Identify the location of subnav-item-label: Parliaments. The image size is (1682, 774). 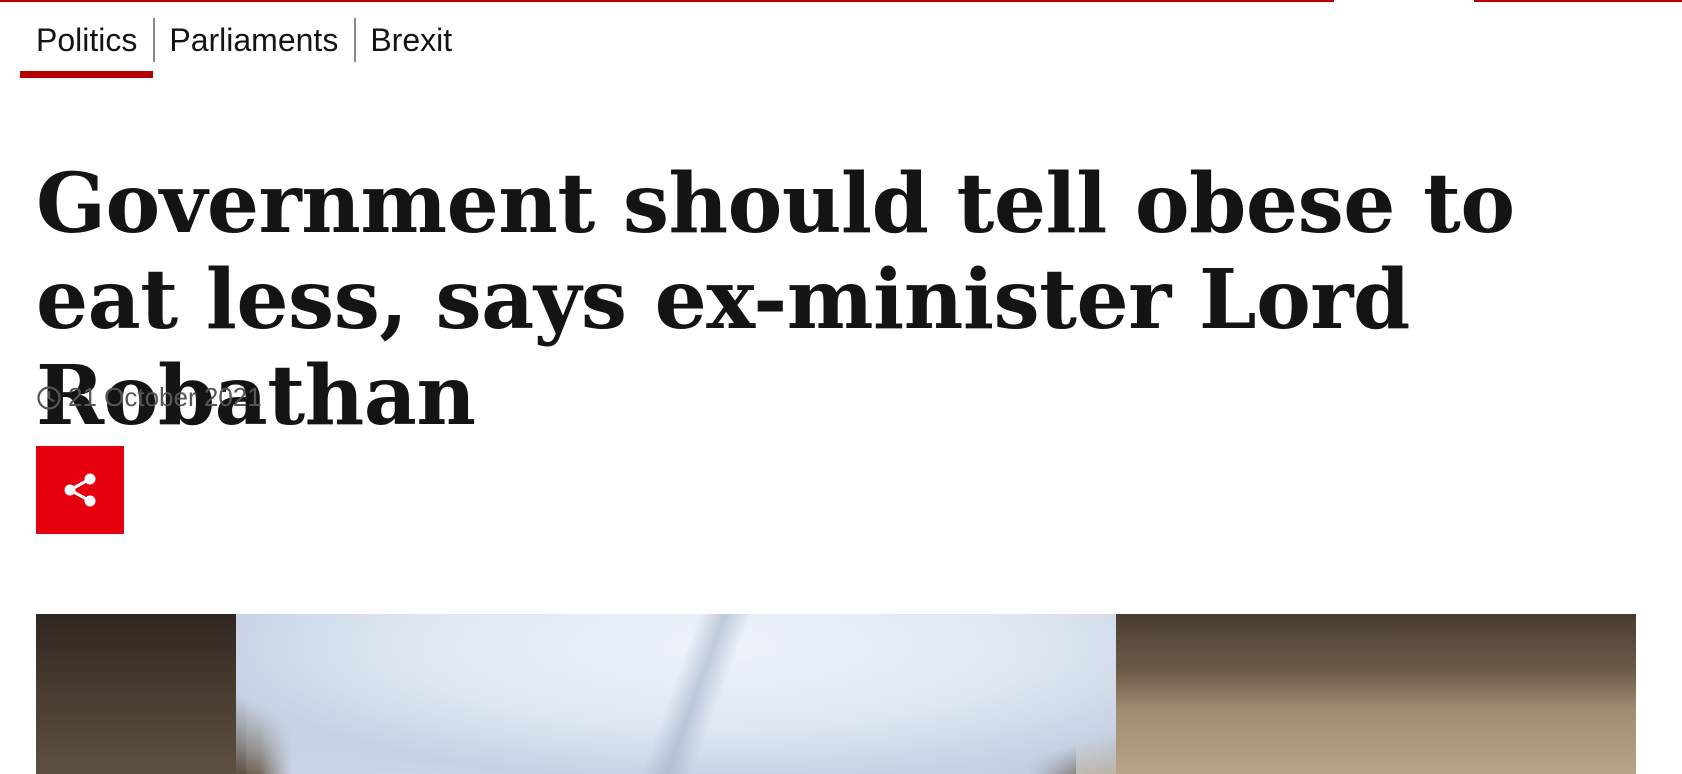
(254, 40).